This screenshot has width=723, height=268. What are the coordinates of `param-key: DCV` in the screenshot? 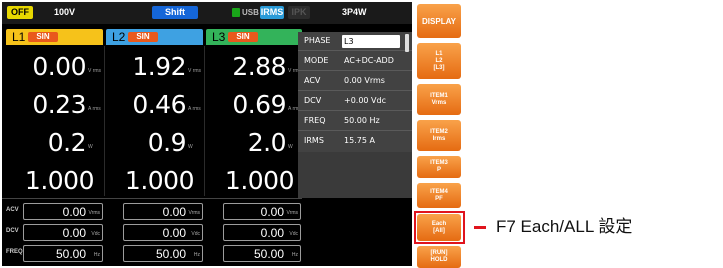 It's located at (313, 100).